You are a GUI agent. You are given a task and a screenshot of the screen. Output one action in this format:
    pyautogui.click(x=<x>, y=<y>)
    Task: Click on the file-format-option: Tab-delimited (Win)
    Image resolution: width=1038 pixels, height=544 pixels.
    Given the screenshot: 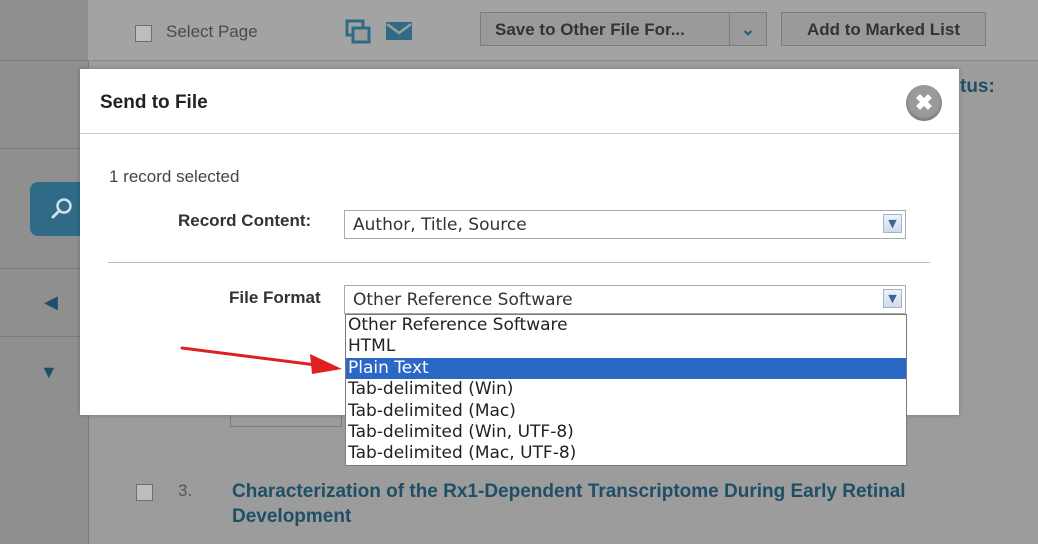 What is the action you would take?
    pyautogui.click(x=626, y=389)
    